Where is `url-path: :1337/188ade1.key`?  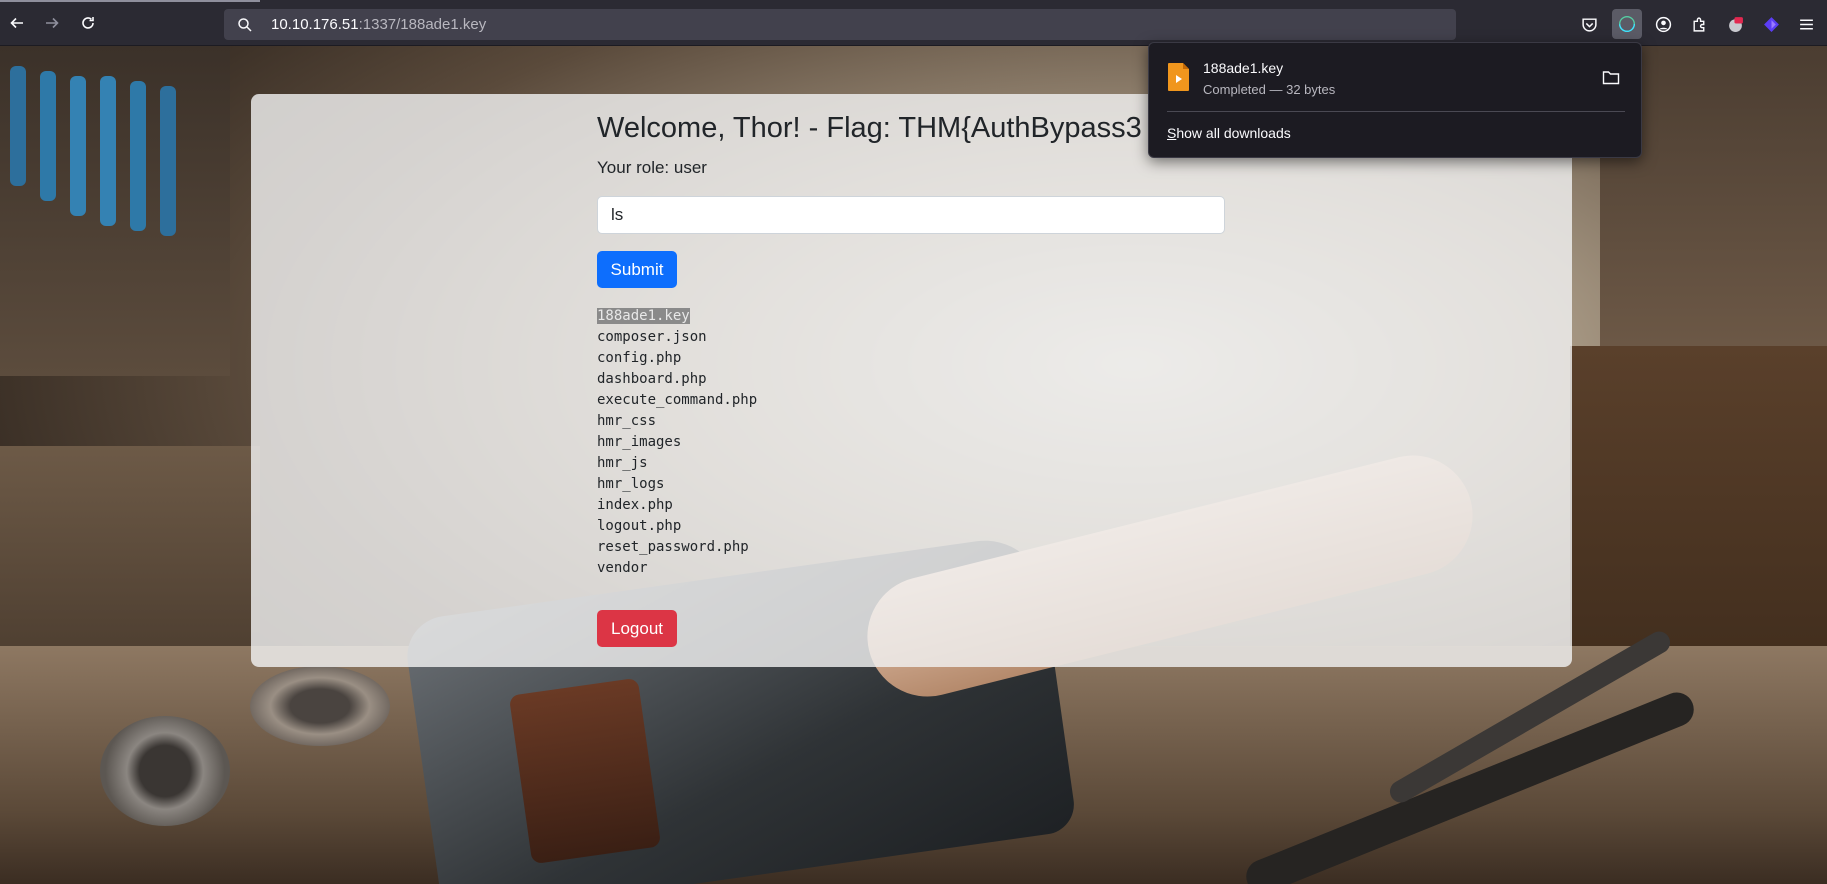 url-path: :1337/188ade1.key is located at coordinates (422, 24).